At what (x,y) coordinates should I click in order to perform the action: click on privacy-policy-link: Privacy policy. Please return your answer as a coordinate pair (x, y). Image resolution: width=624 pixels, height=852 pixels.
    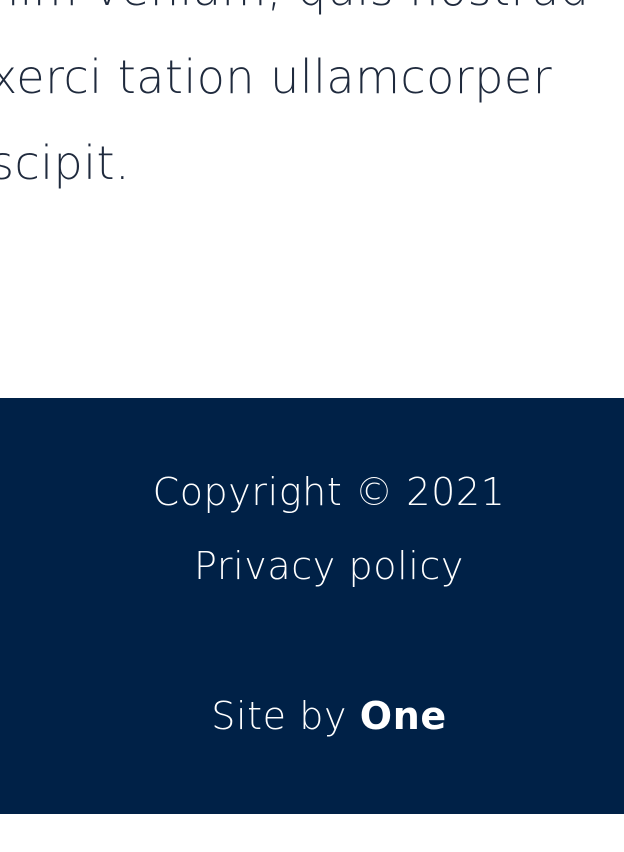
    Looking at the image, I should click on (312, 566).